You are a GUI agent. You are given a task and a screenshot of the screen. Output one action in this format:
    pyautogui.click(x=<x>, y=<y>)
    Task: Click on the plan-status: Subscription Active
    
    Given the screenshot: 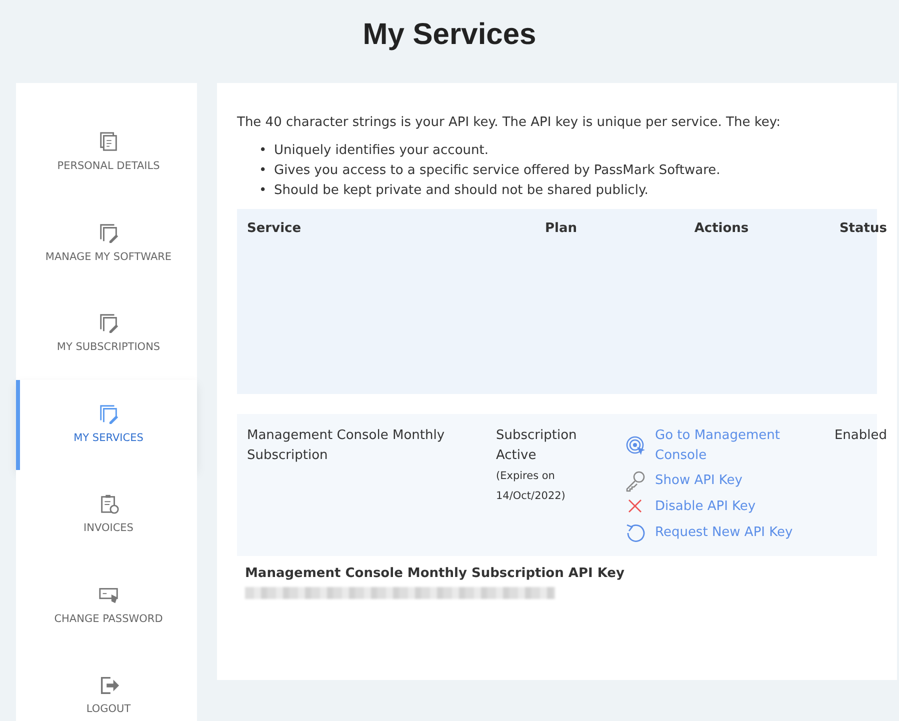 What is the action you would take?
    pyautogui.click(x=537, y=445)
    